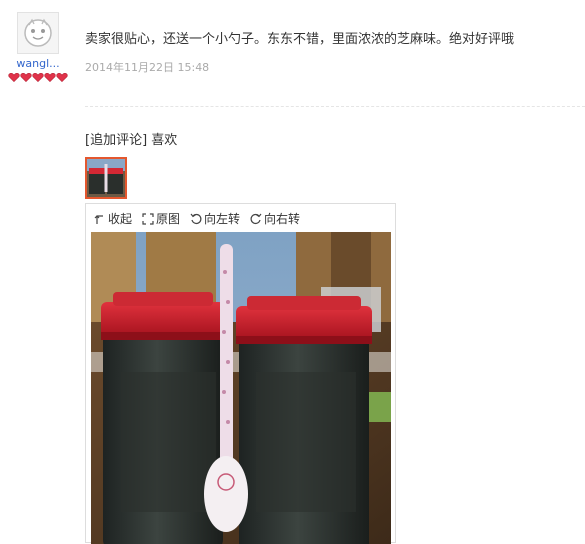 This screenshot has width=585, height=544. I want to click on expand-icon, so click(148, 218).